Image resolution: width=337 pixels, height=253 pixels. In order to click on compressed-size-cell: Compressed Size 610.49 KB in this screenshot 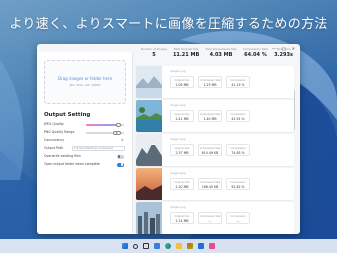, I will do `click(210, 150)`.